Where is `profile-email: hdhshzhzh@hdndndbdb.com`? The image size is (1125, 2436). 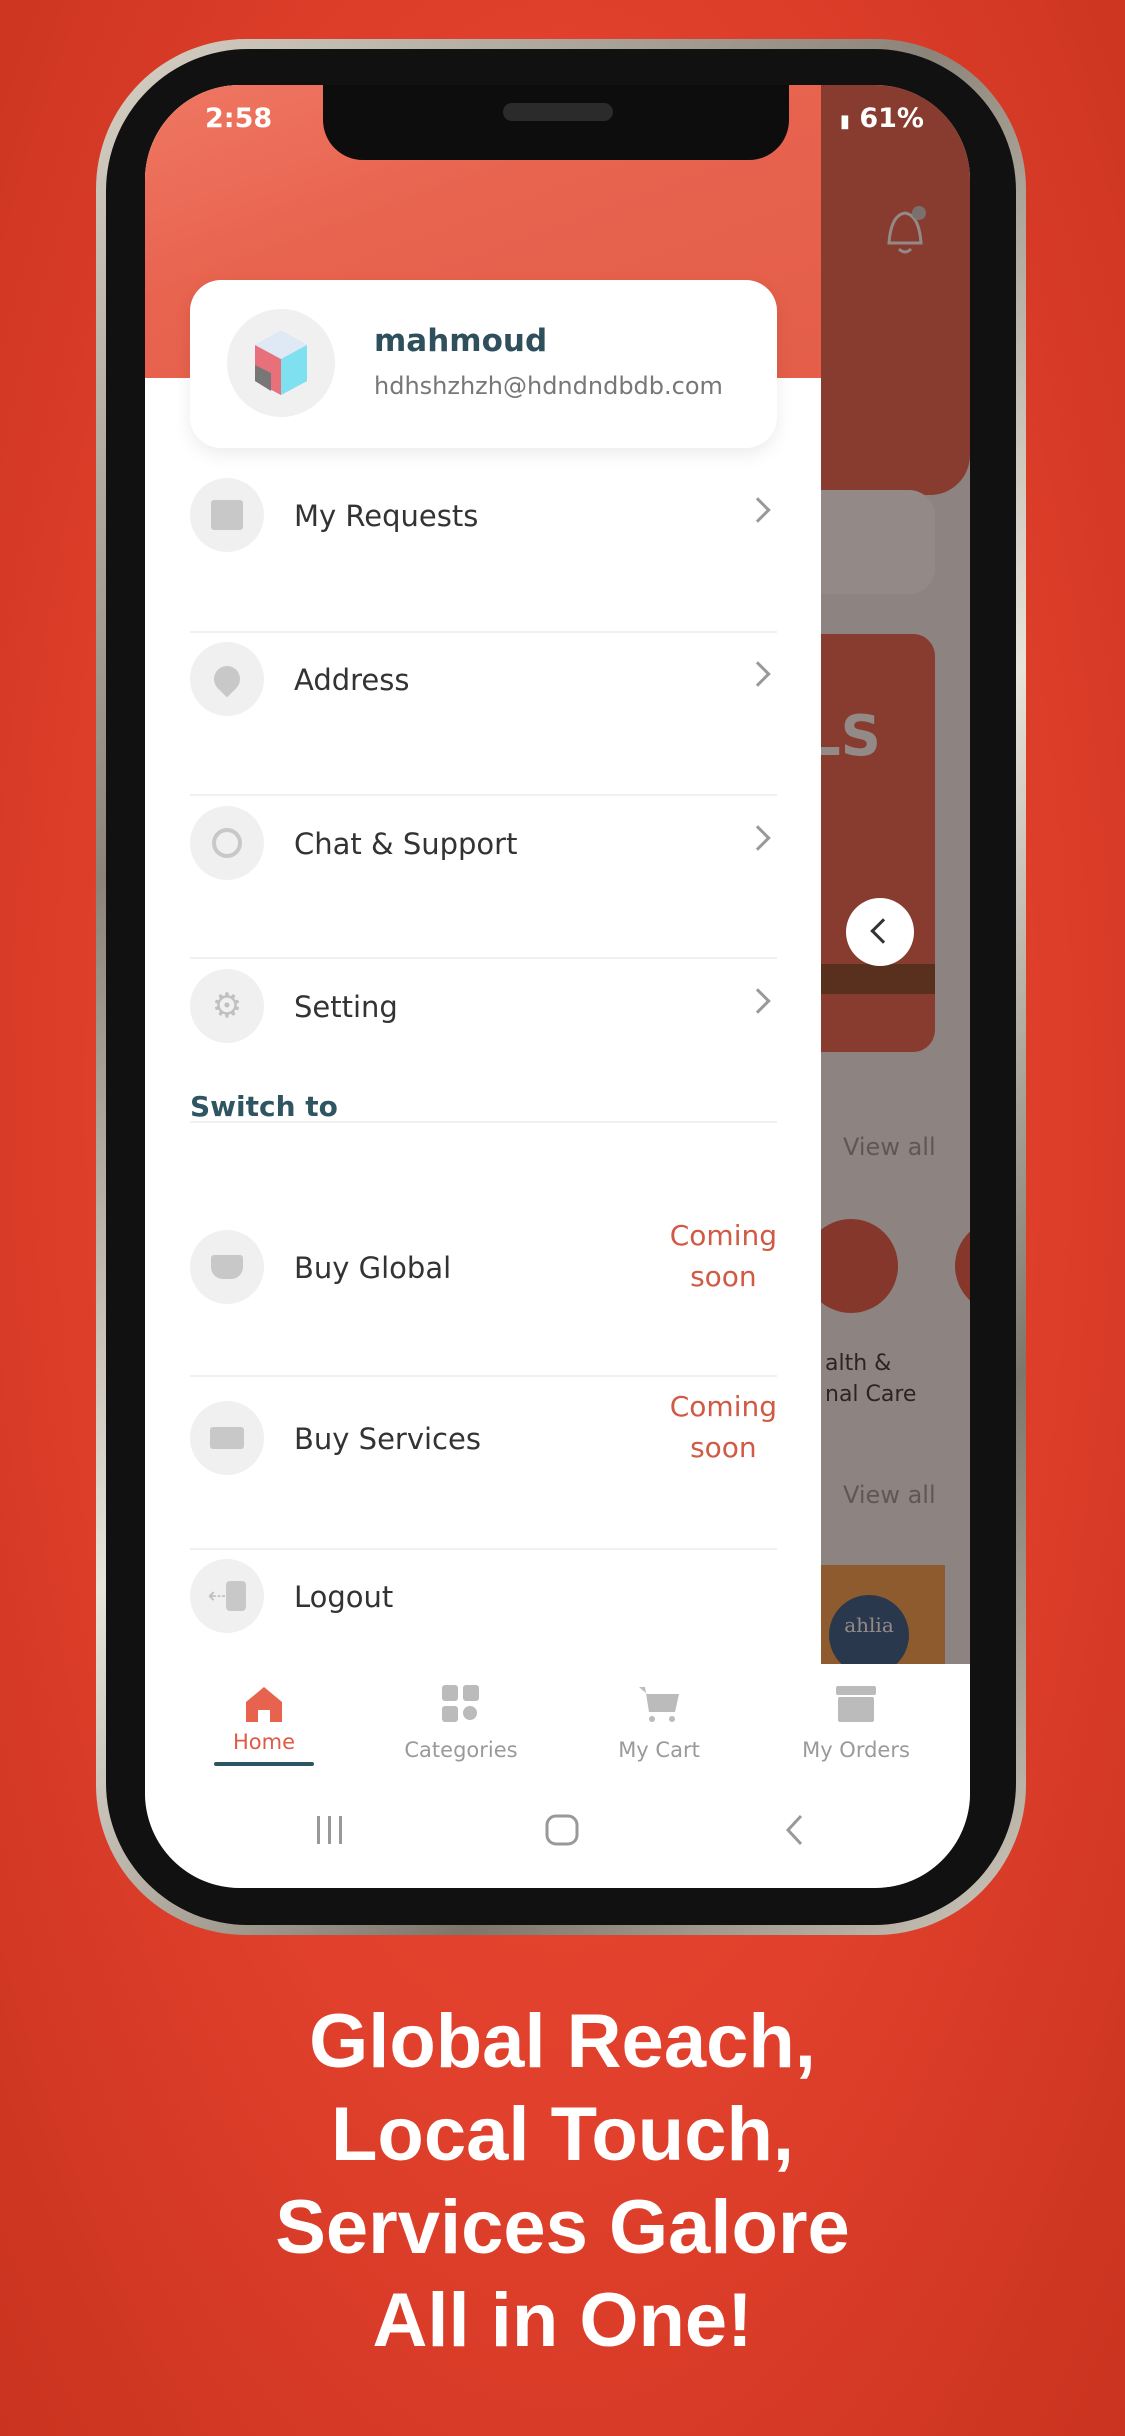
profile-email: hdhshzhzh@hdndndbdb.com is located at coordinates (548, 386).